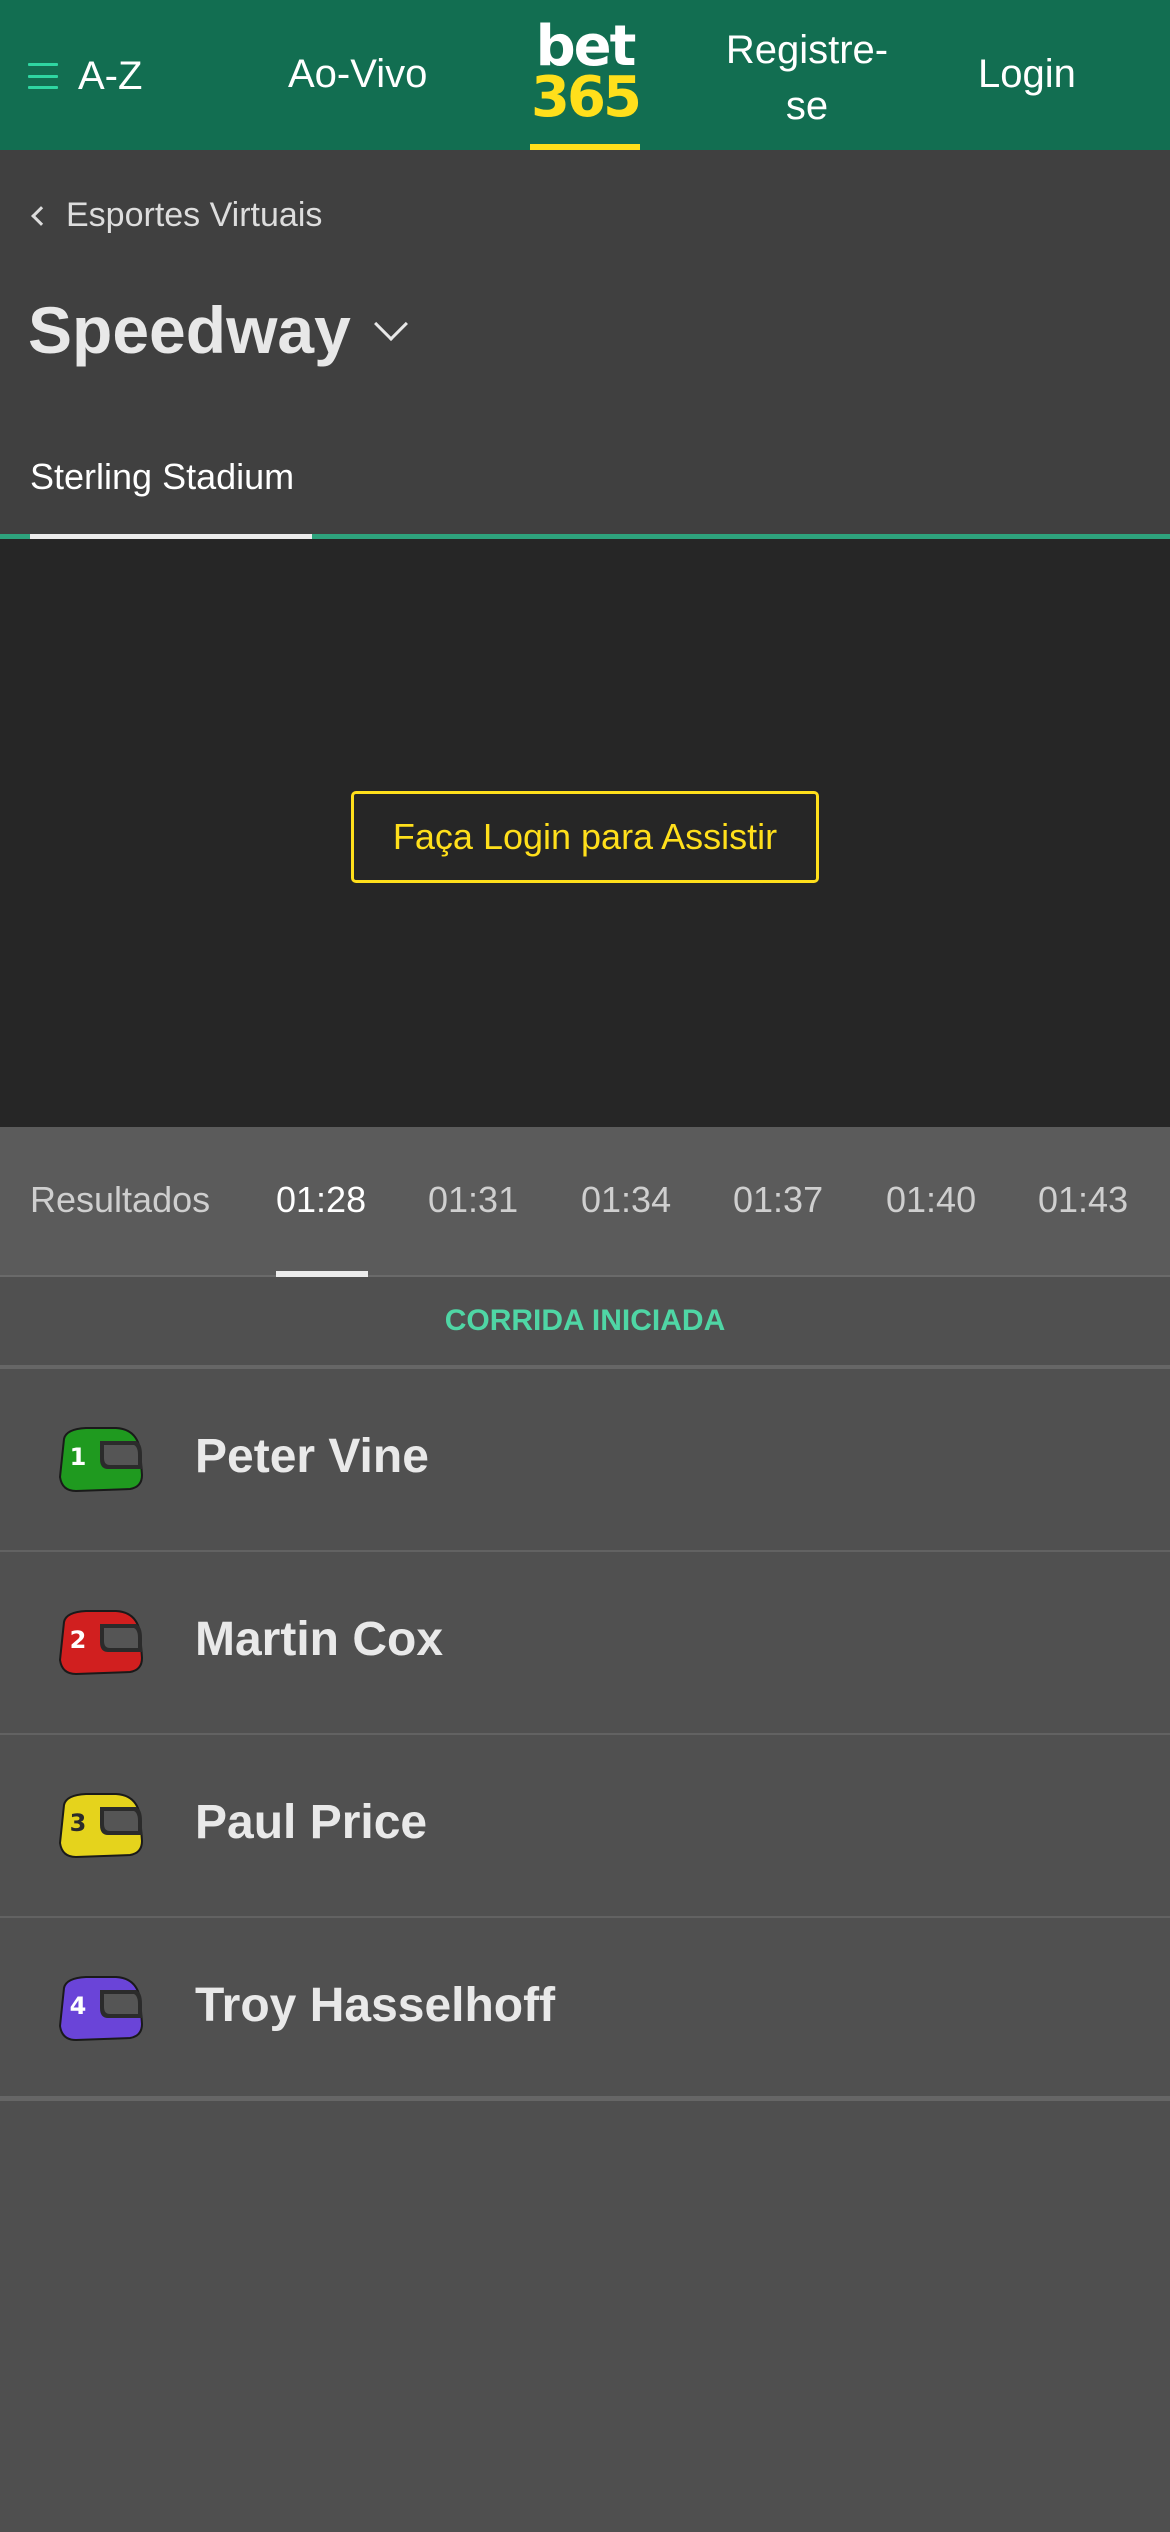  What do you see at coordinates (357, 74) in the screenshot?
I see `live-link: Ao-Vivo` at bounding box center [357, 74].